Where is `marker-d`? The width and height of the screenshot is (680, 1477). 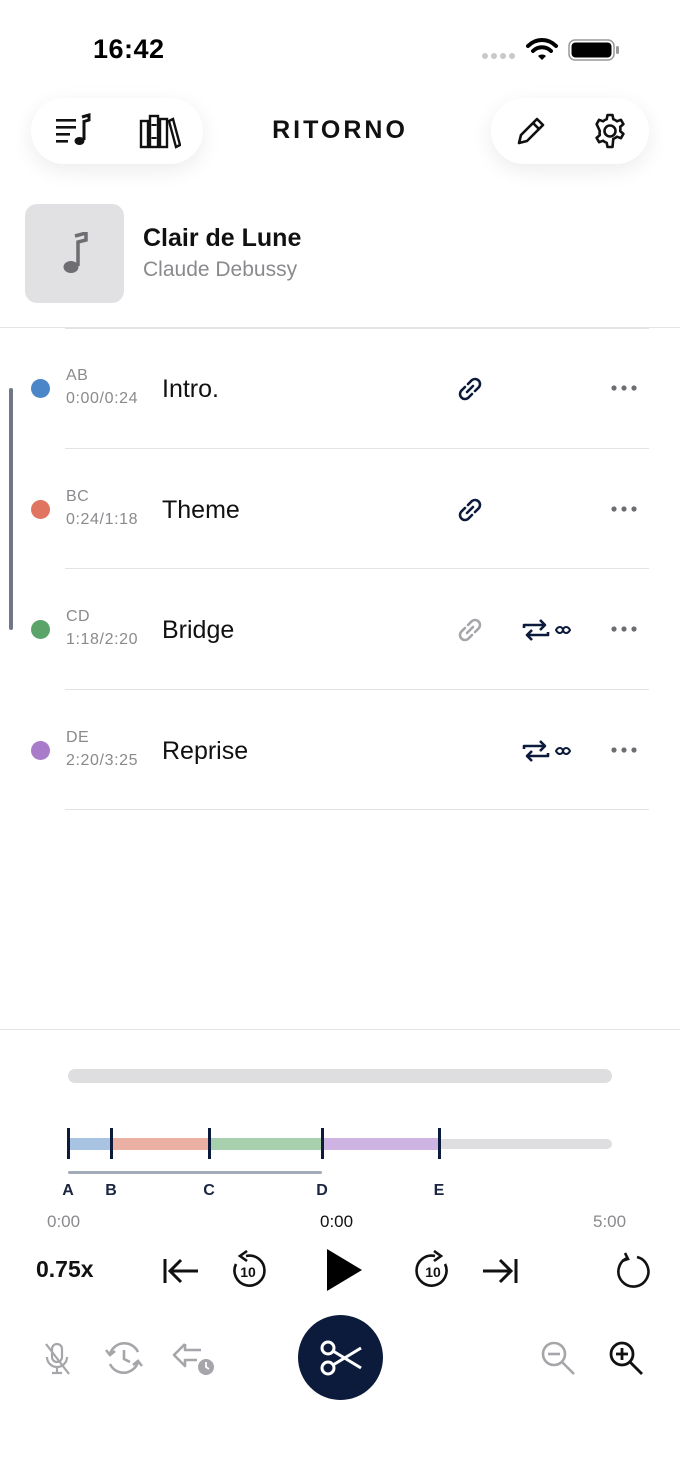 marker-d is located at coordinates (322, 1143).